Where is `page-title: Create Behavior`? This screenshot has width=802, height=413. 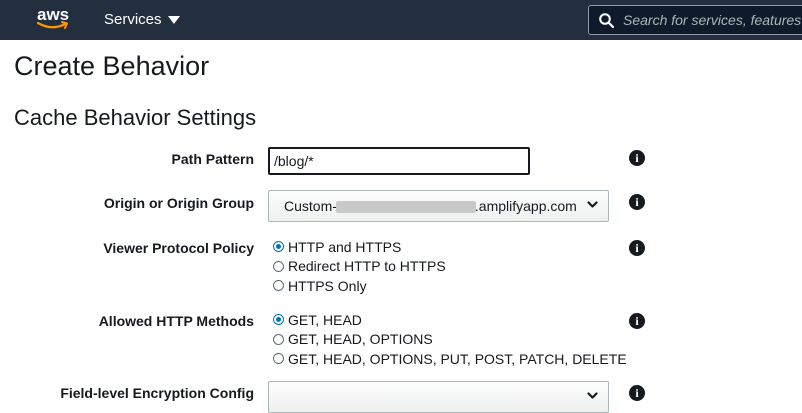
page-title: Create Behavior is located at coordinates (112, 66).